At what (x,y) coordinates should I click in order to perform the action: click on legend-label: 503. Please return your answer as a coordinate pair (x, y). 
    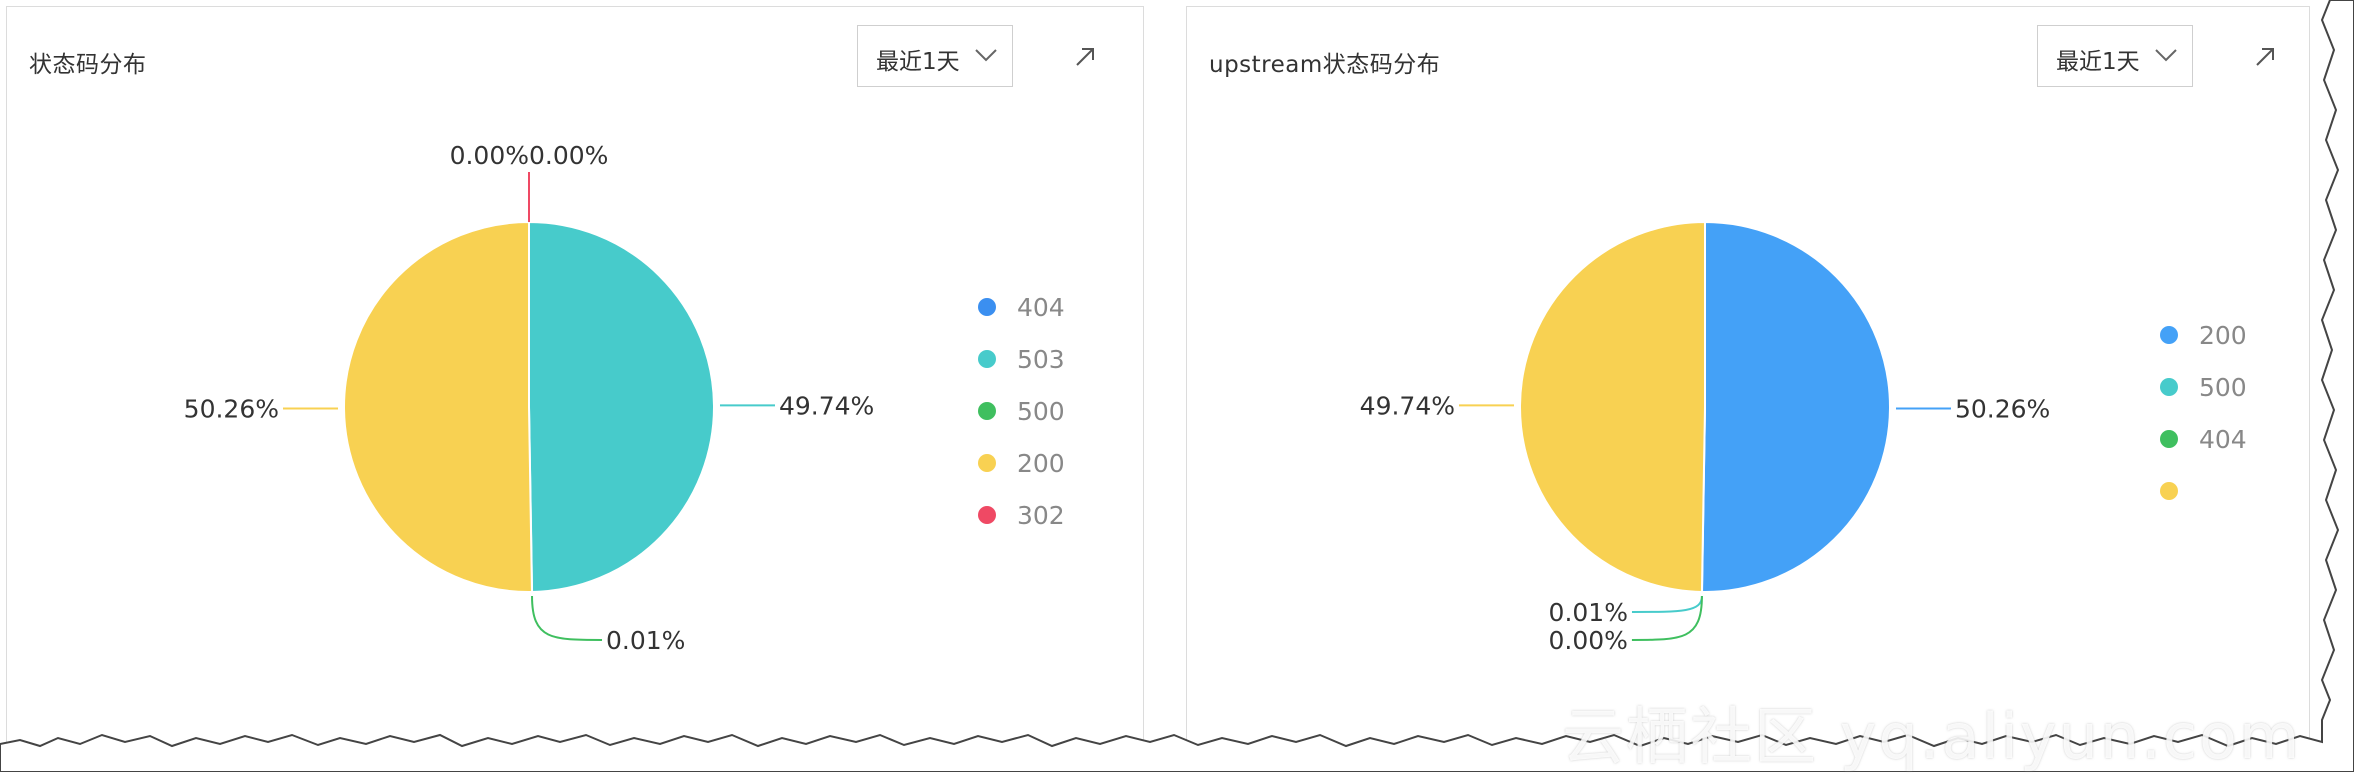
    Looking at the image, I should click on (1041, 359).